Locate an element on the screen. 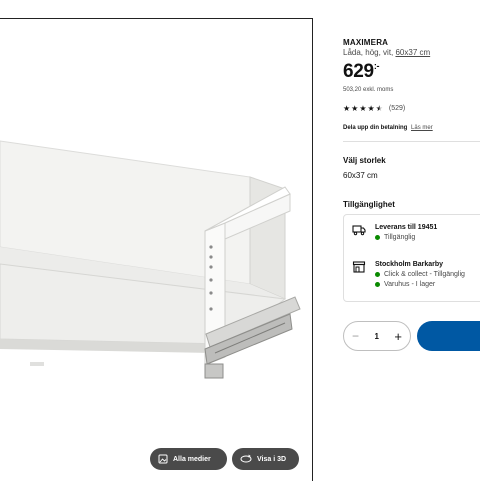 This screenshot has width=480, height=481. size-title: Välj storlek is located at coordinates (364, 160).